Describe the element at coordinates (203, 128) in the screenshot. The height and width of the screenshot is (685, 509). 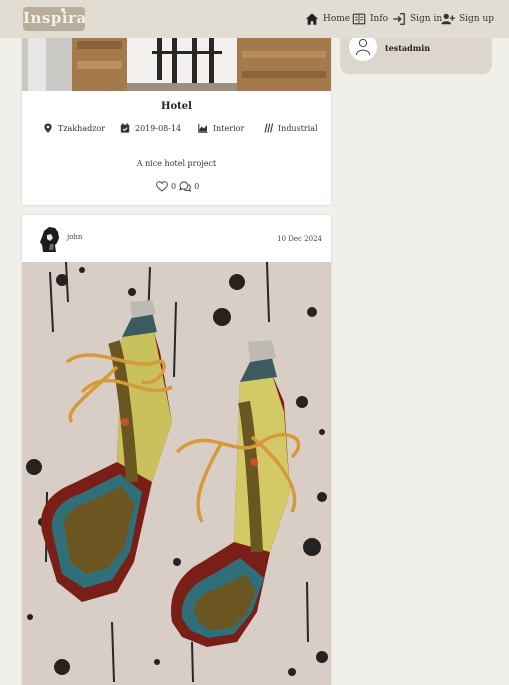
I see `chart-icon` at that location.